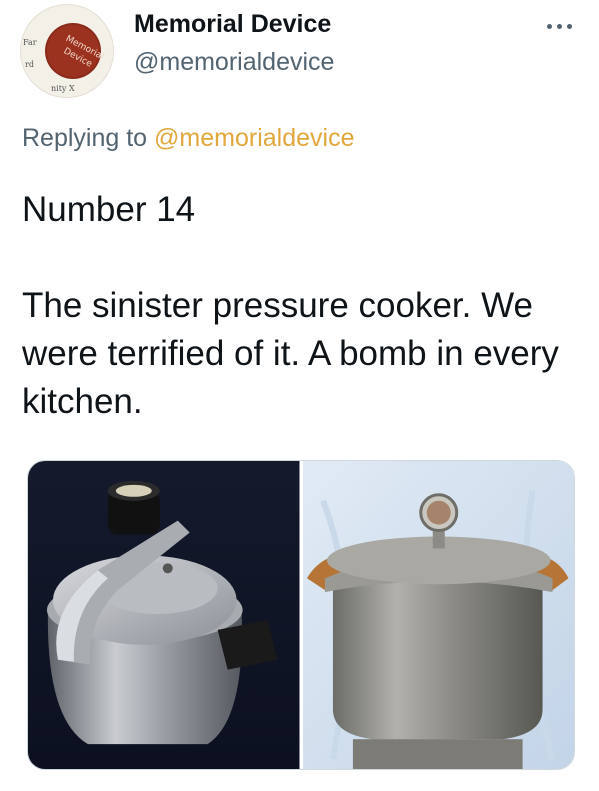 The height and width of the screenshot is (791, 599). What do you see at coordinates (29, 64) in the screenshot?
I see `svg-text: rd` at bounding box center [29, 64].